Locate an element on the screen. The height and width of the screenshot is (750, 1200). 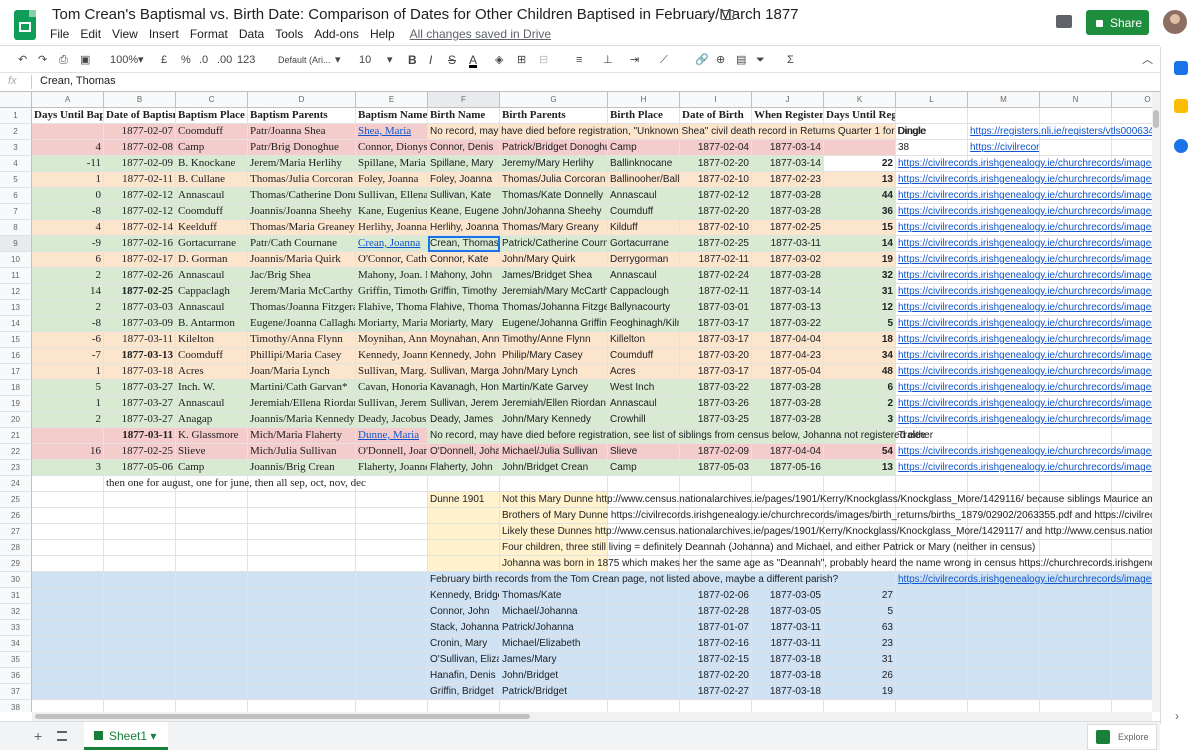
menu-format: Format is located at coordinates (209, 34).